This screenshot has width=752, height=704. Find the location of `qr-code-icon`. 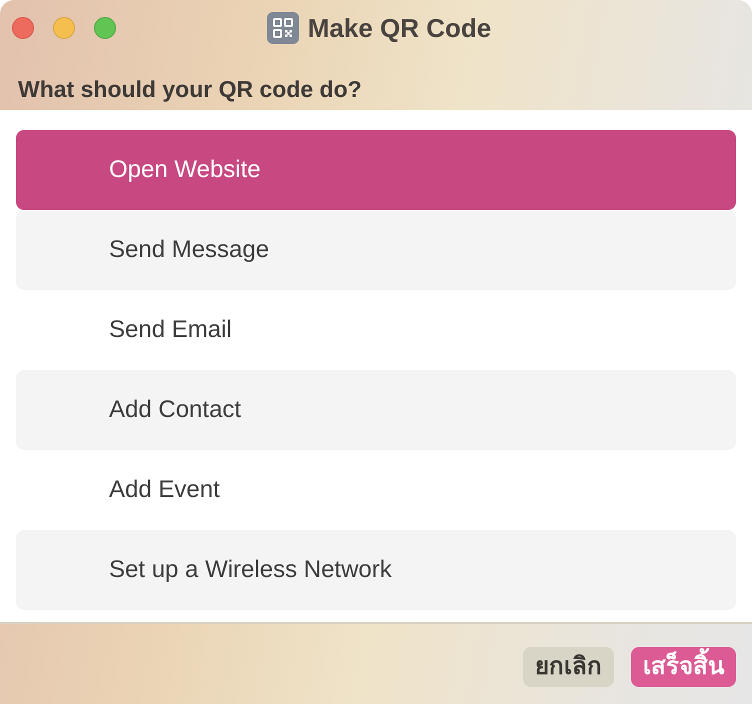

qr-code-icon is located at coordinates (282, 28).